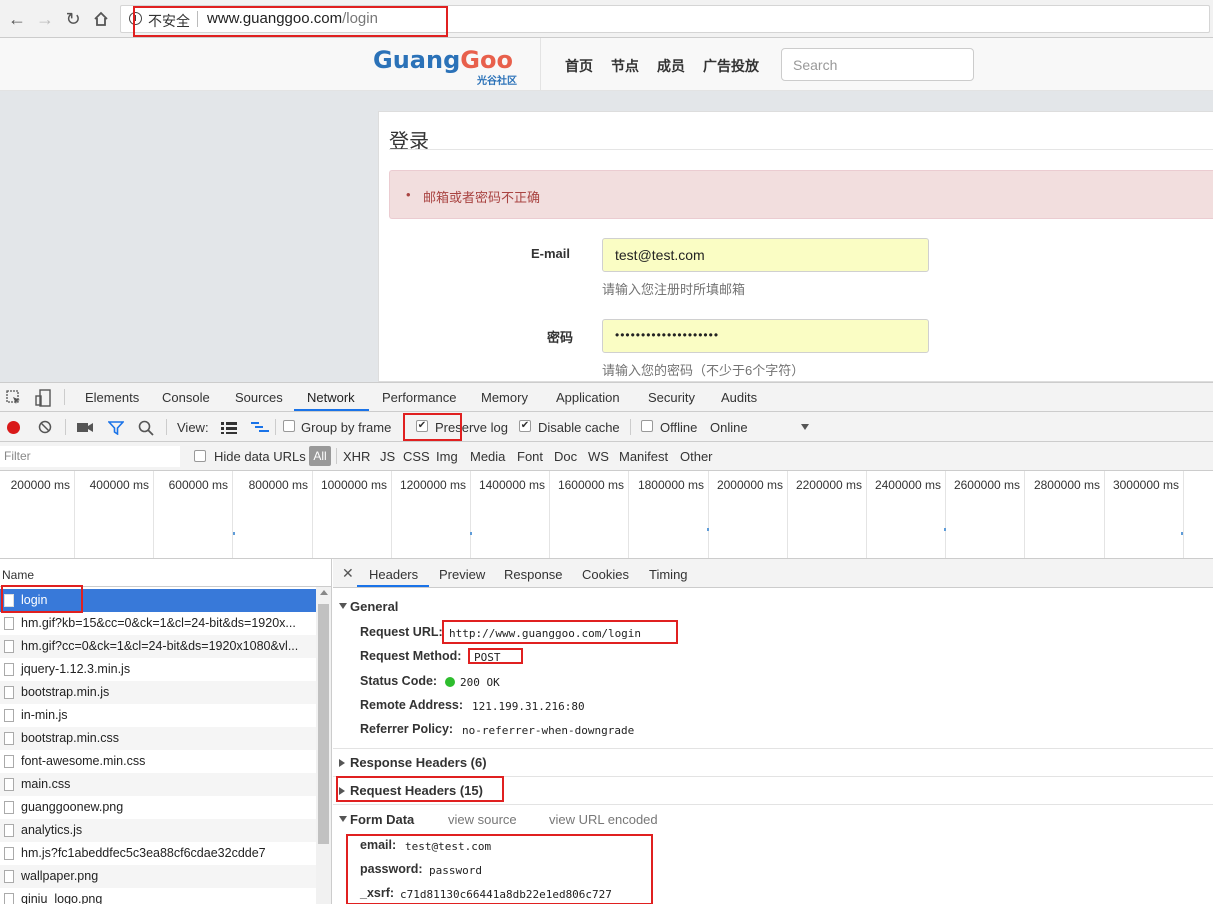 Image resolution: width=1213 pixels, height=904 pixels. I want to click on tab-cookies: Cookies, so click(605, 574).